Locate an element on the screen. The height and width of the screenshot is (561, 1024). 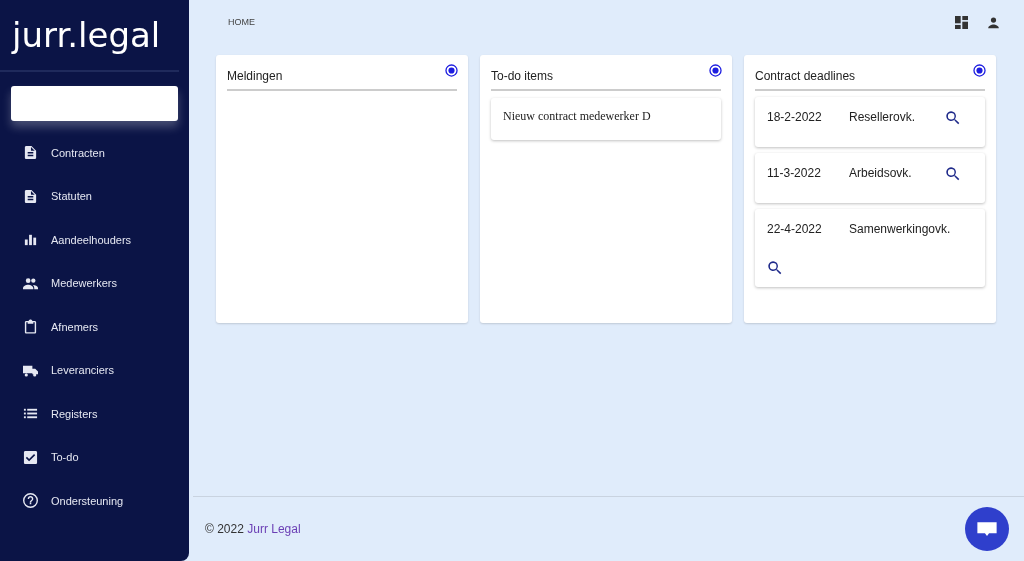
help-icon is located at coordinates (30, 501).